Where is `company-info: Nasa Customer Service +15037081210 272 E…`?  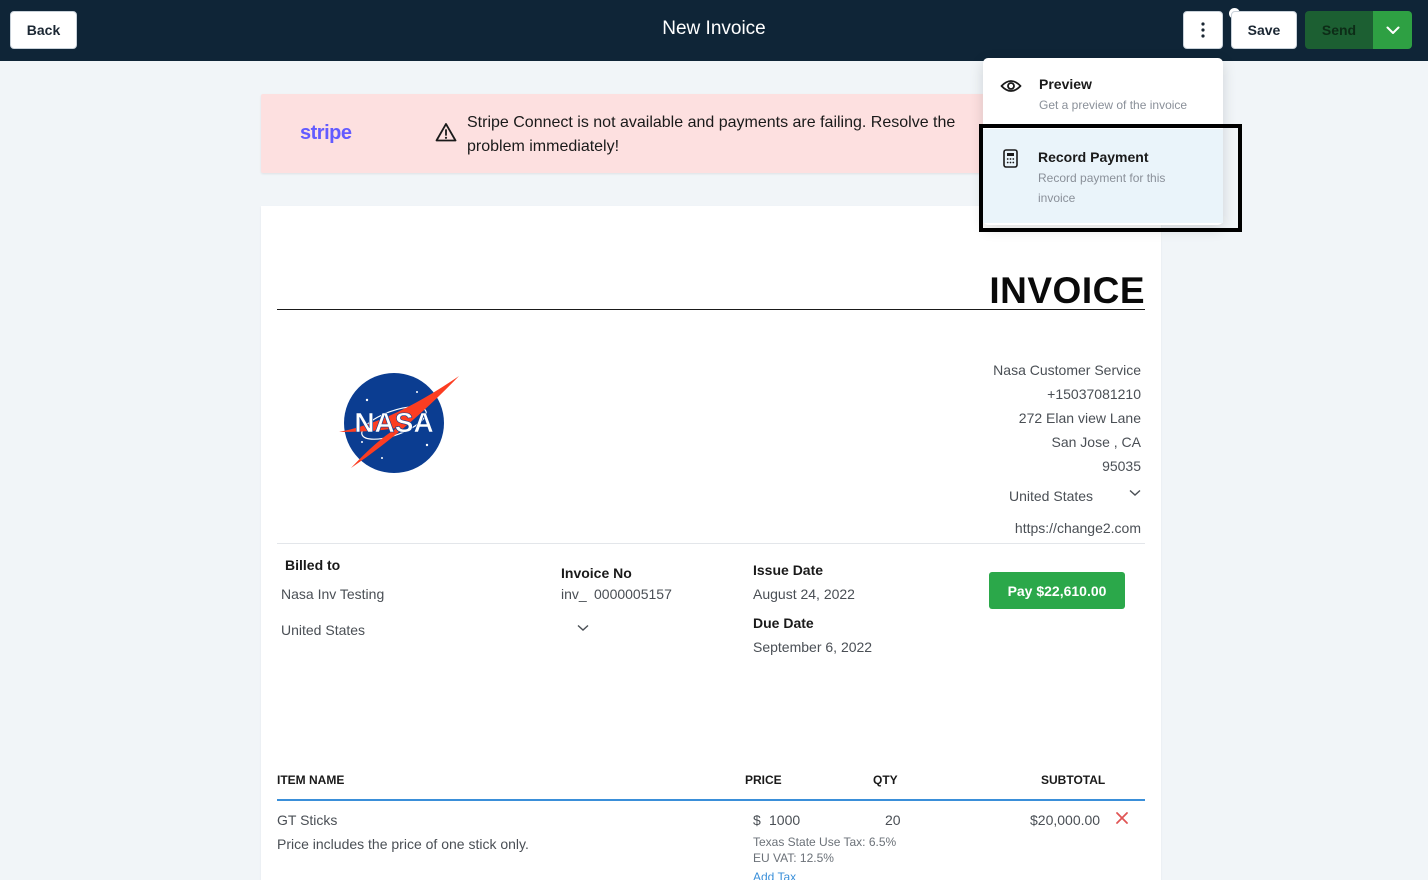 company-info: Nasa Customer Service +15037081210 272 E… is located at coordinates (1067, 418).